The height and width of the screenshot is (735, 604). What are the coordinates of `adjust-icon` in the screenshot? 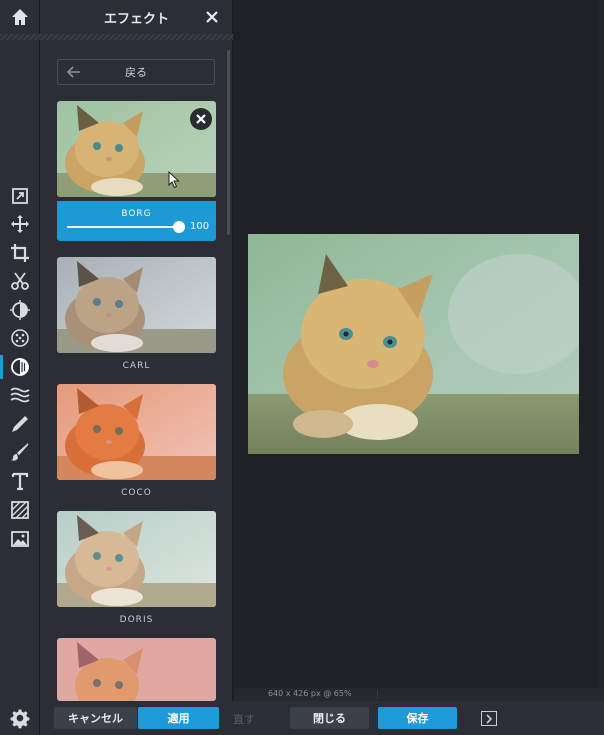 It's located at (20, 310).